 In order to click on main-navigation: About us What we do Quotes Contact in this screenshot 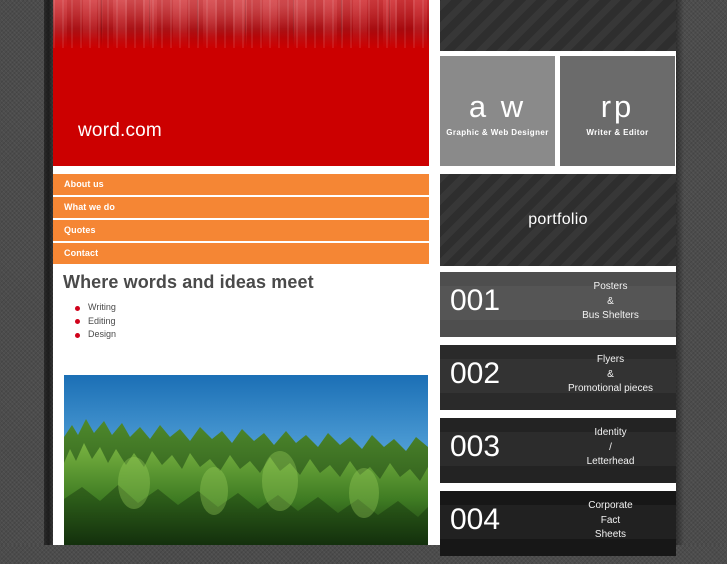, I will do `click(241, 220)`.